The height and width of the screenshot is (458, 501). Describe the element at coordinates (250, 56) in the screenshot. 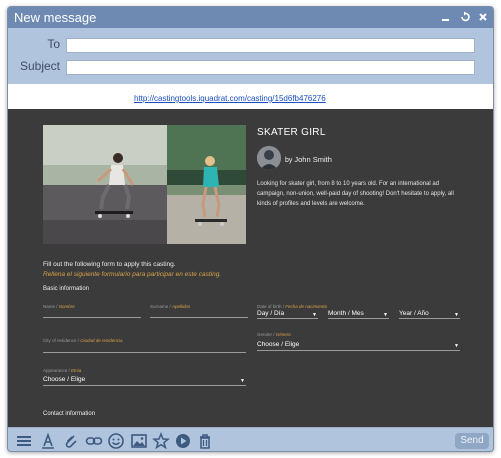

I see `message-header: To Subject` at that location.